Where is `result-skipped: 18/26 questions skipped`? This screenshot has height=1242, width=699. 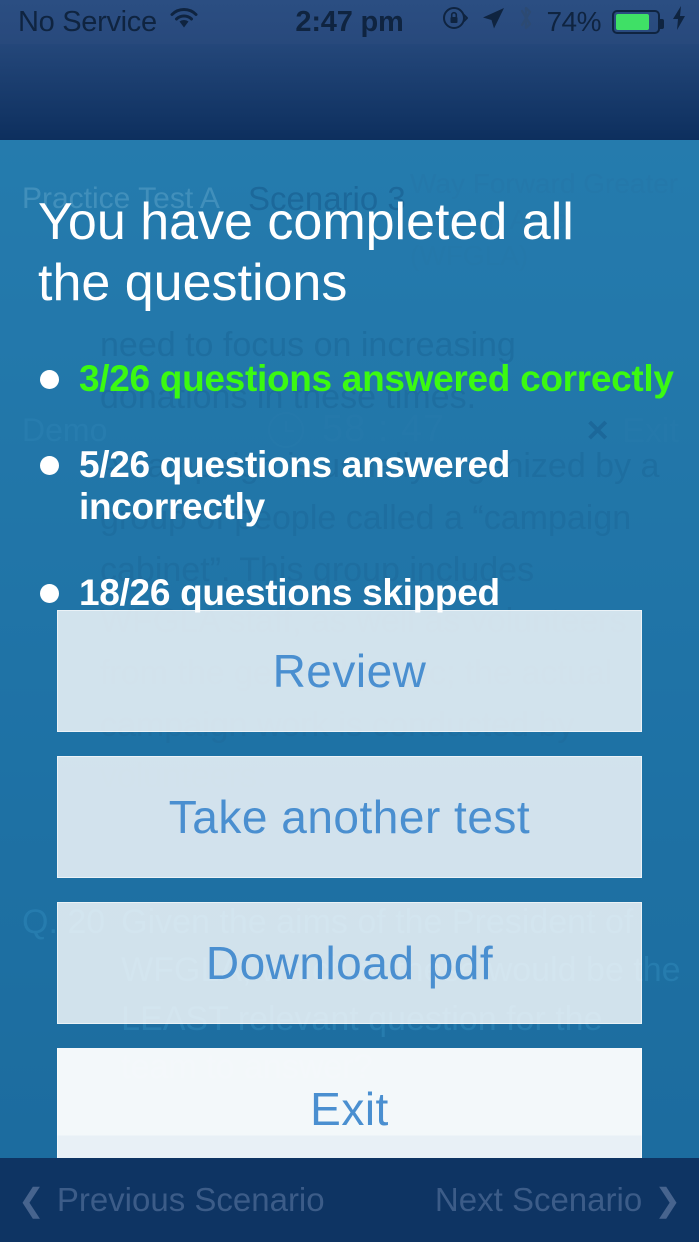 result-skipped: 18/26 questions skipped is located at coordinates (360, 593).